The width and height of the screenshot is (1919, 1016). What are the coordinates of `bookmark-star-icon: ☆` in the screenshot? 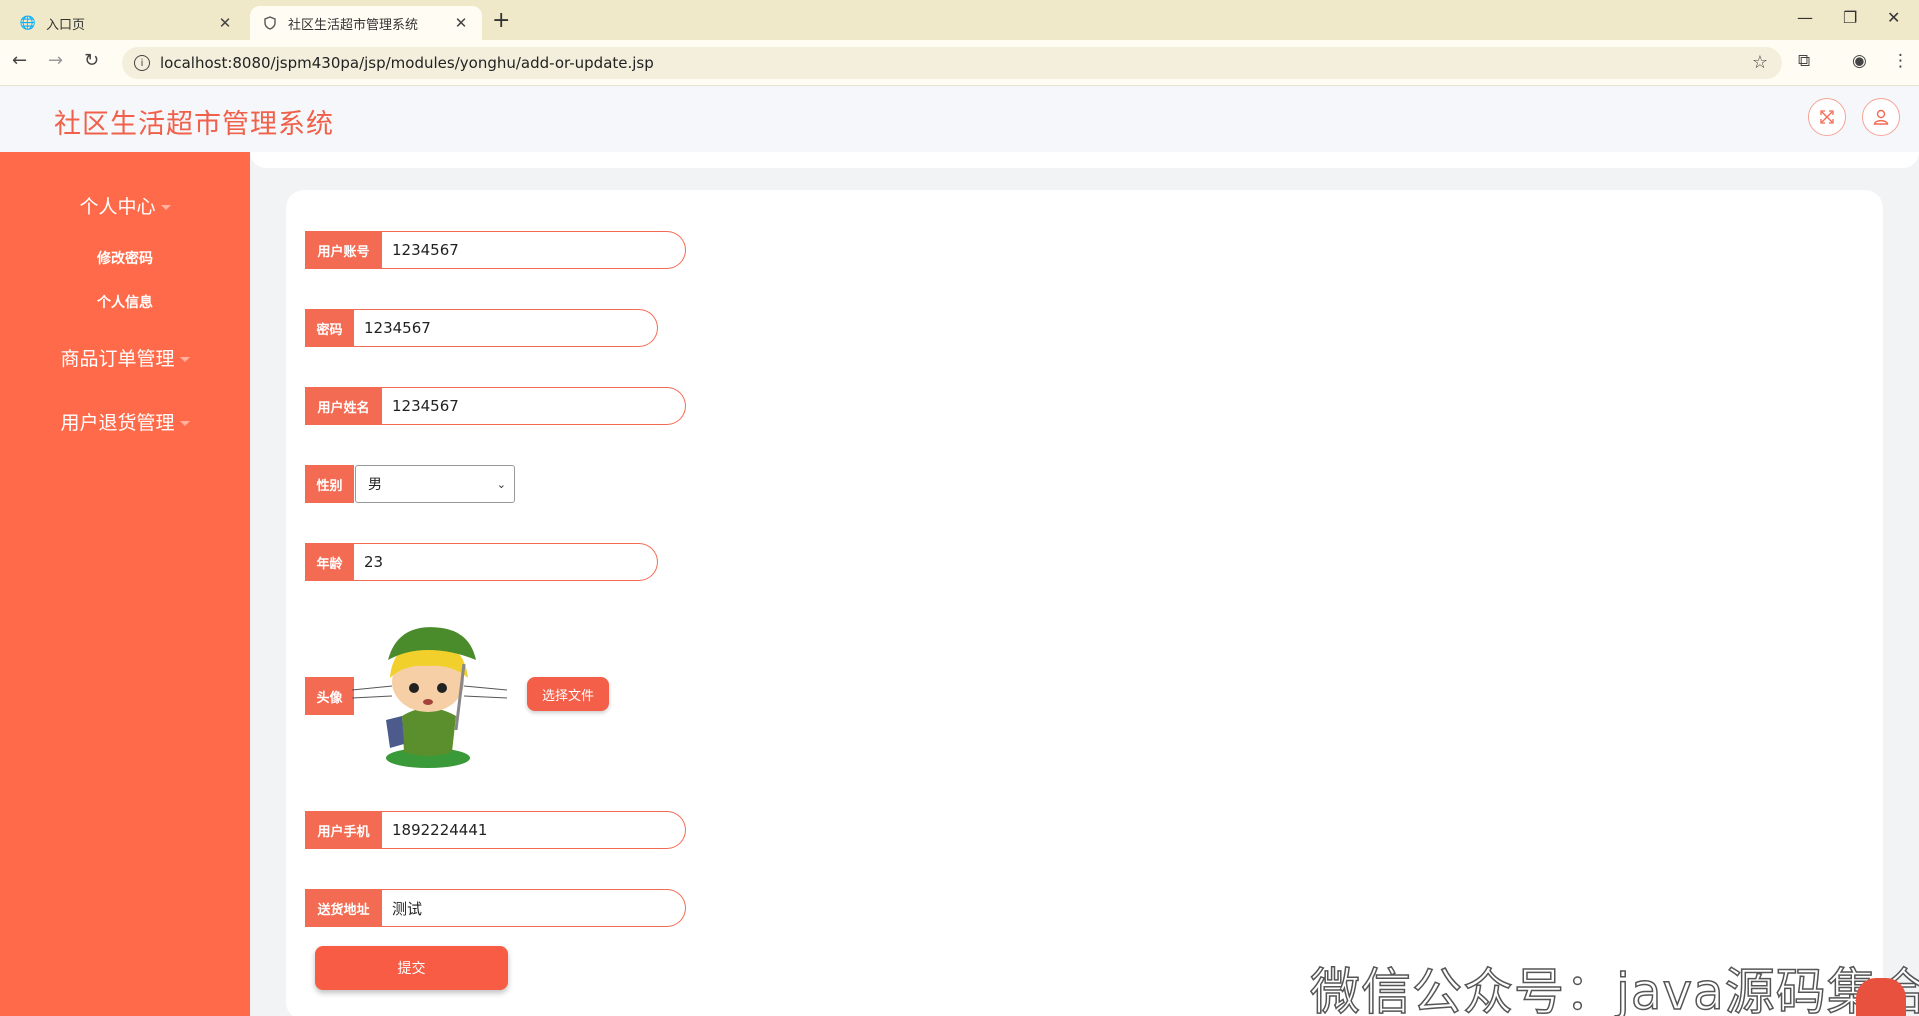 It's located at (1760, 62).